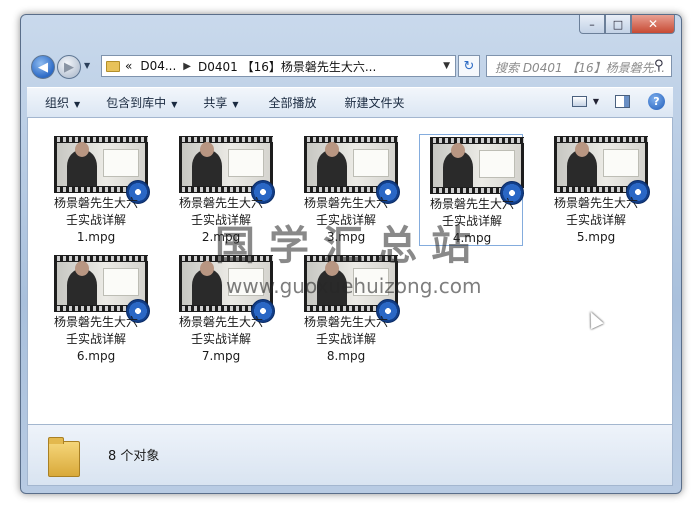  I want to click on details-pane: 8 个对象, so click(350, 455).